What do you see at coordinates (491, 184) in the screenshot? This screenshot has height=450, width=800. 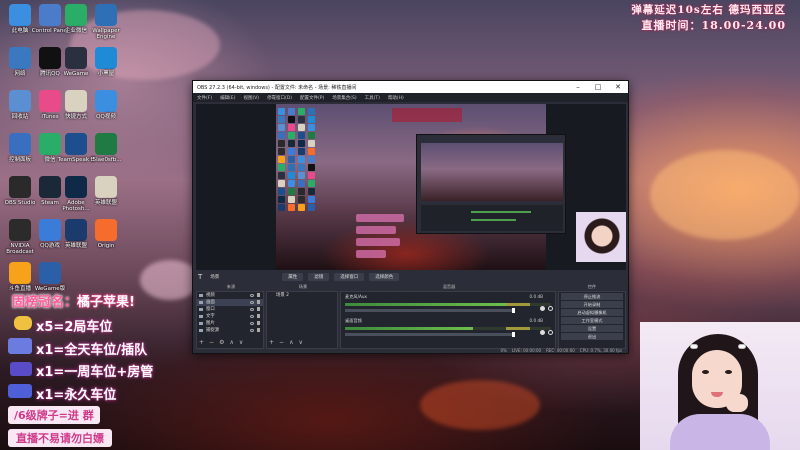 I see `preview-nested-obs` at bounding box center [491, 184].